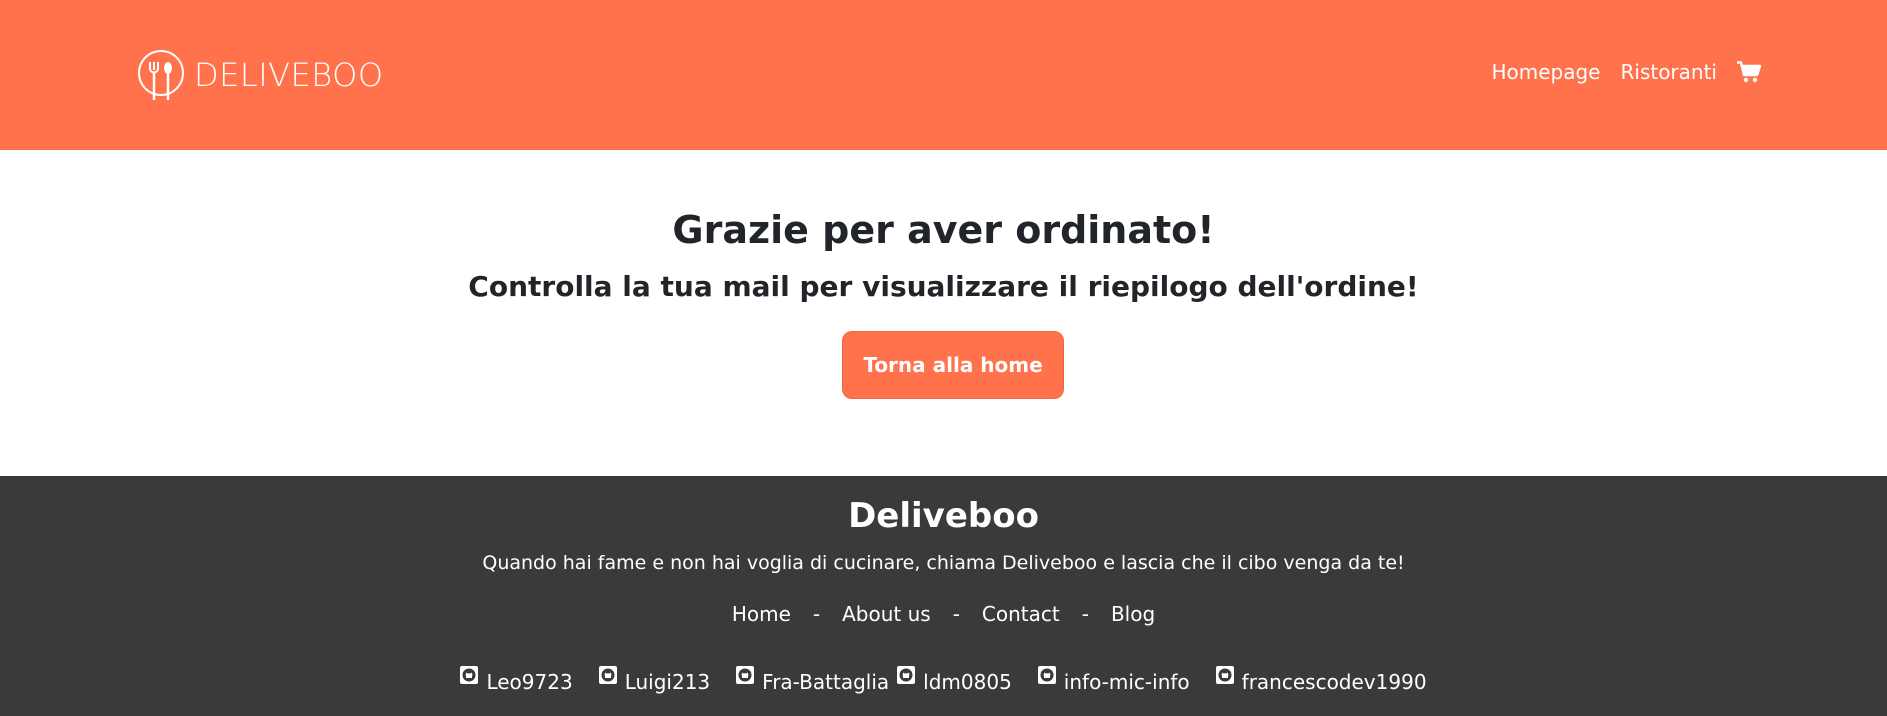 This screenshot has height=716, width=1887. I want to click on developer-link: ldm0805, so click(954, 680).